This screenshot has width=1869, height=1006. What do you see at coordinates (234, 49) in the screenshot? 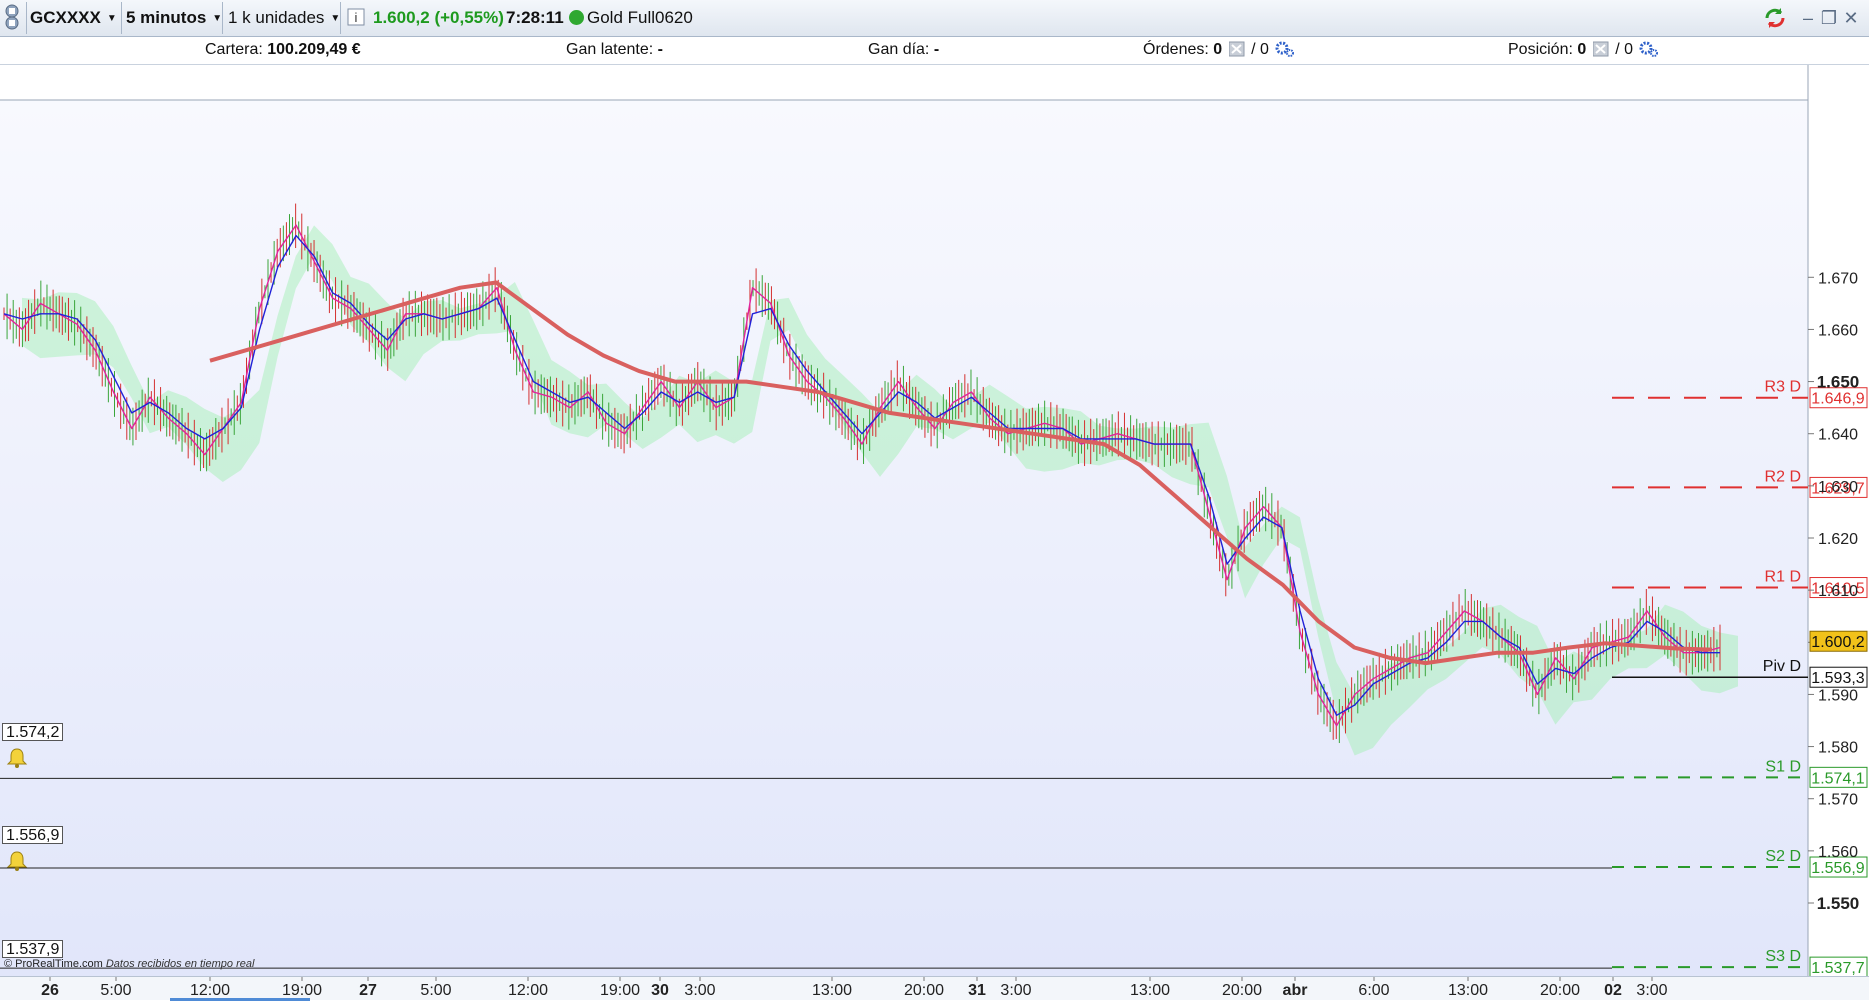
I see `portfolio-label: Cartera:` at bounding box center [234, 49].